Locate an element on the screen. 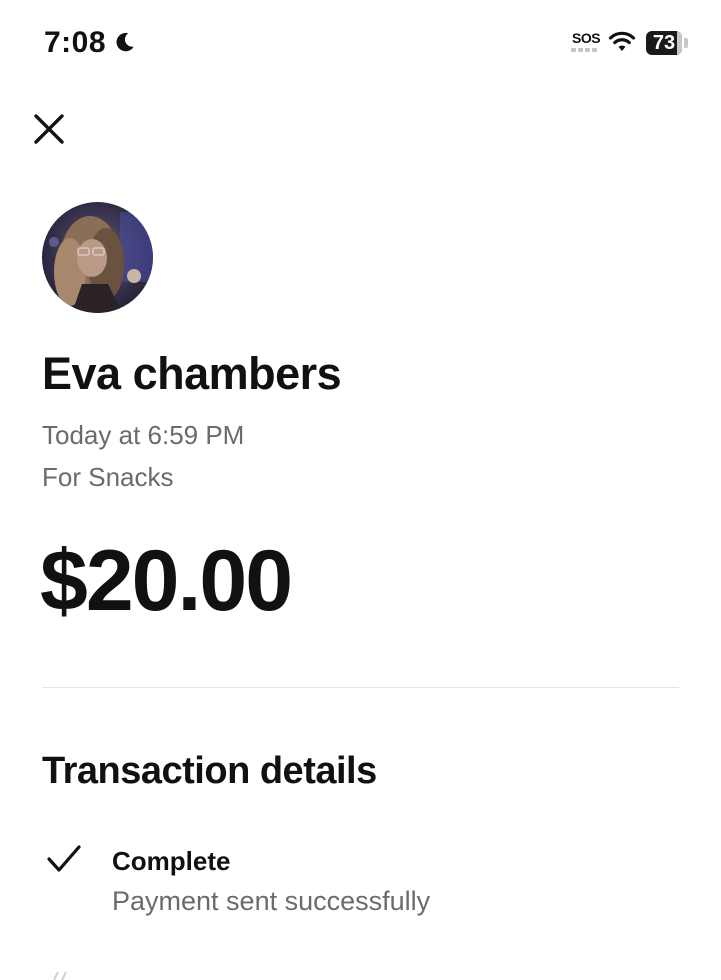 The width and height of the screenshot is (721, 980). avatar is located at coordinates (97, 257).